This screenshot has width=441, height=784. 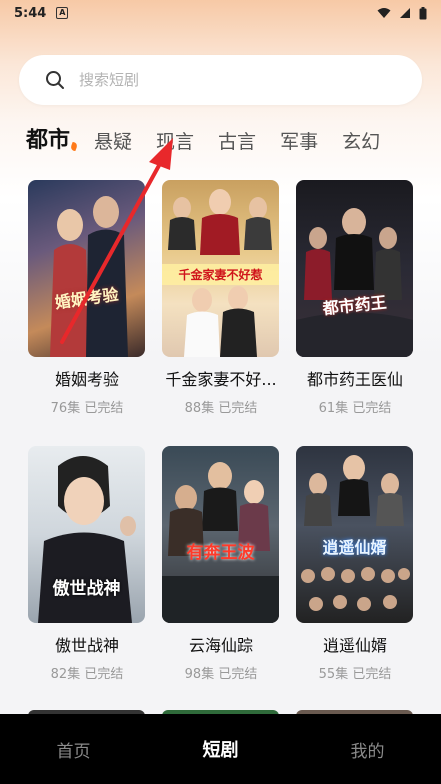 What do you see at coordinates (220, 274) in the screenshot?
I see `poster-title: 千金家妻不好惹` at bounding box center [220, 274].